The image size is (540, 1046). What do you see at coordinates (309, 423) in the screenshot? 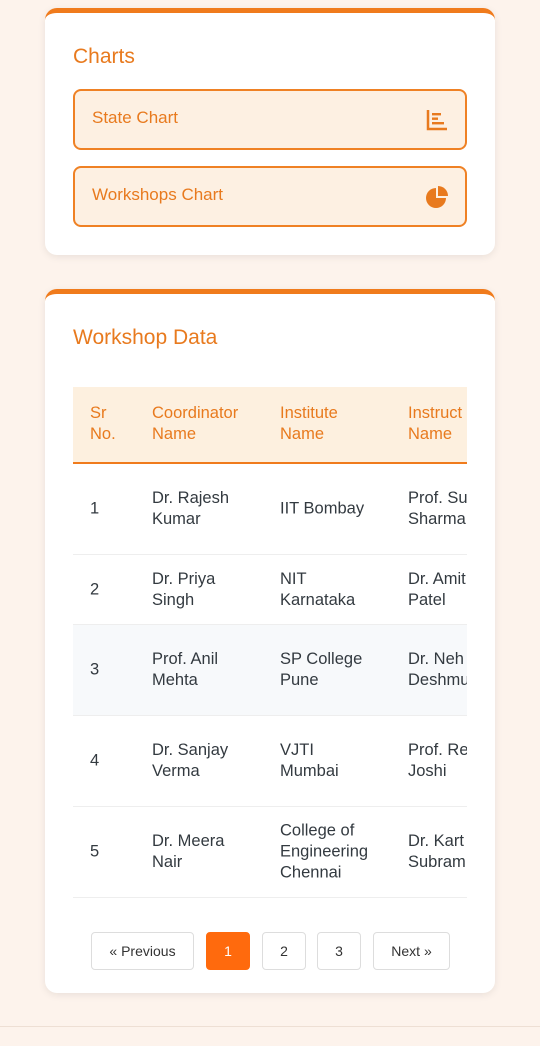
I see `header-institute-name: Institute Name` at bounding box center [309, 423].